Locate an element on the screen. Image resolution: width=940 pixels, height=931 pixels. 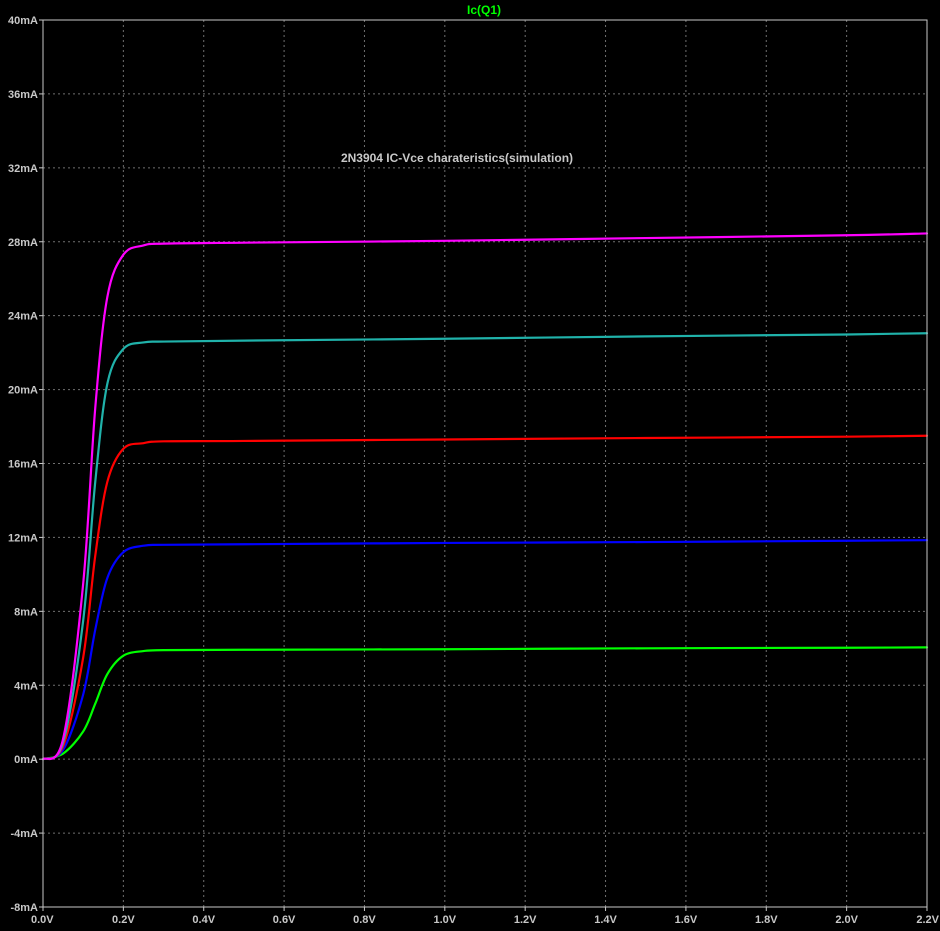
x-tick-label: 0.0V is located at coordinates (42, 920).